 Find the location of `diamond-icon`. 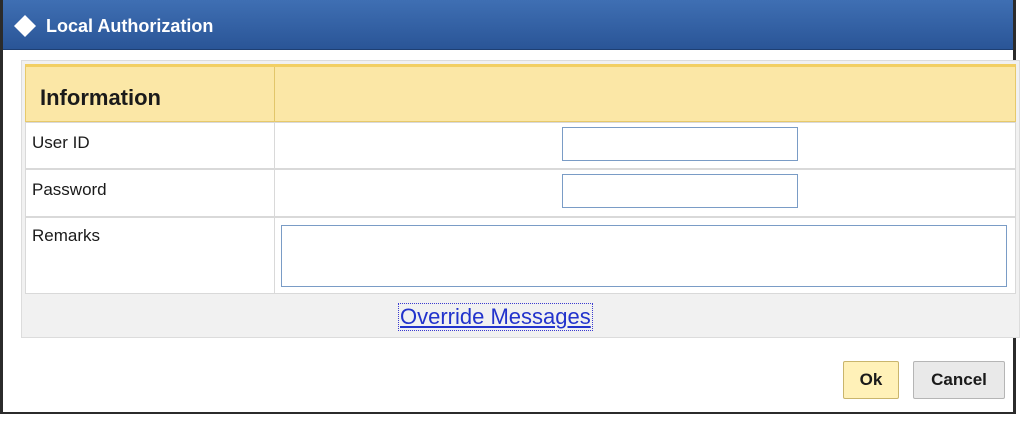

diamond-icon is located at coordinates (25, 26).